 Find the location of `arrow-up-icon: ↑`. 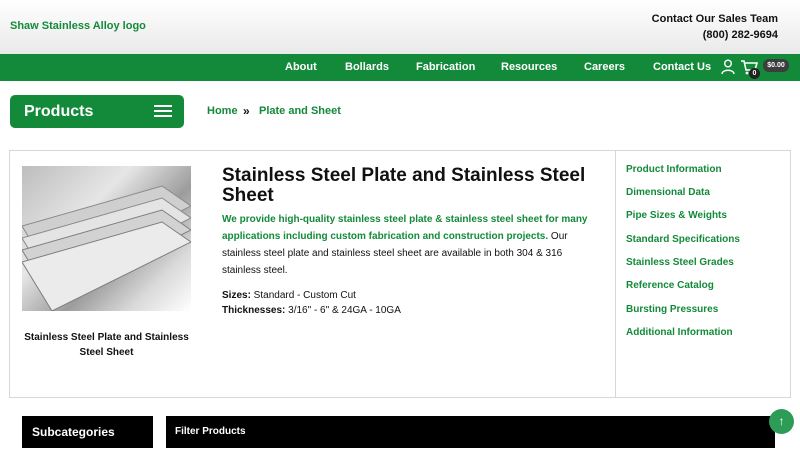

arrow-up-icon: ↑ is located at coordinates (781, 421).